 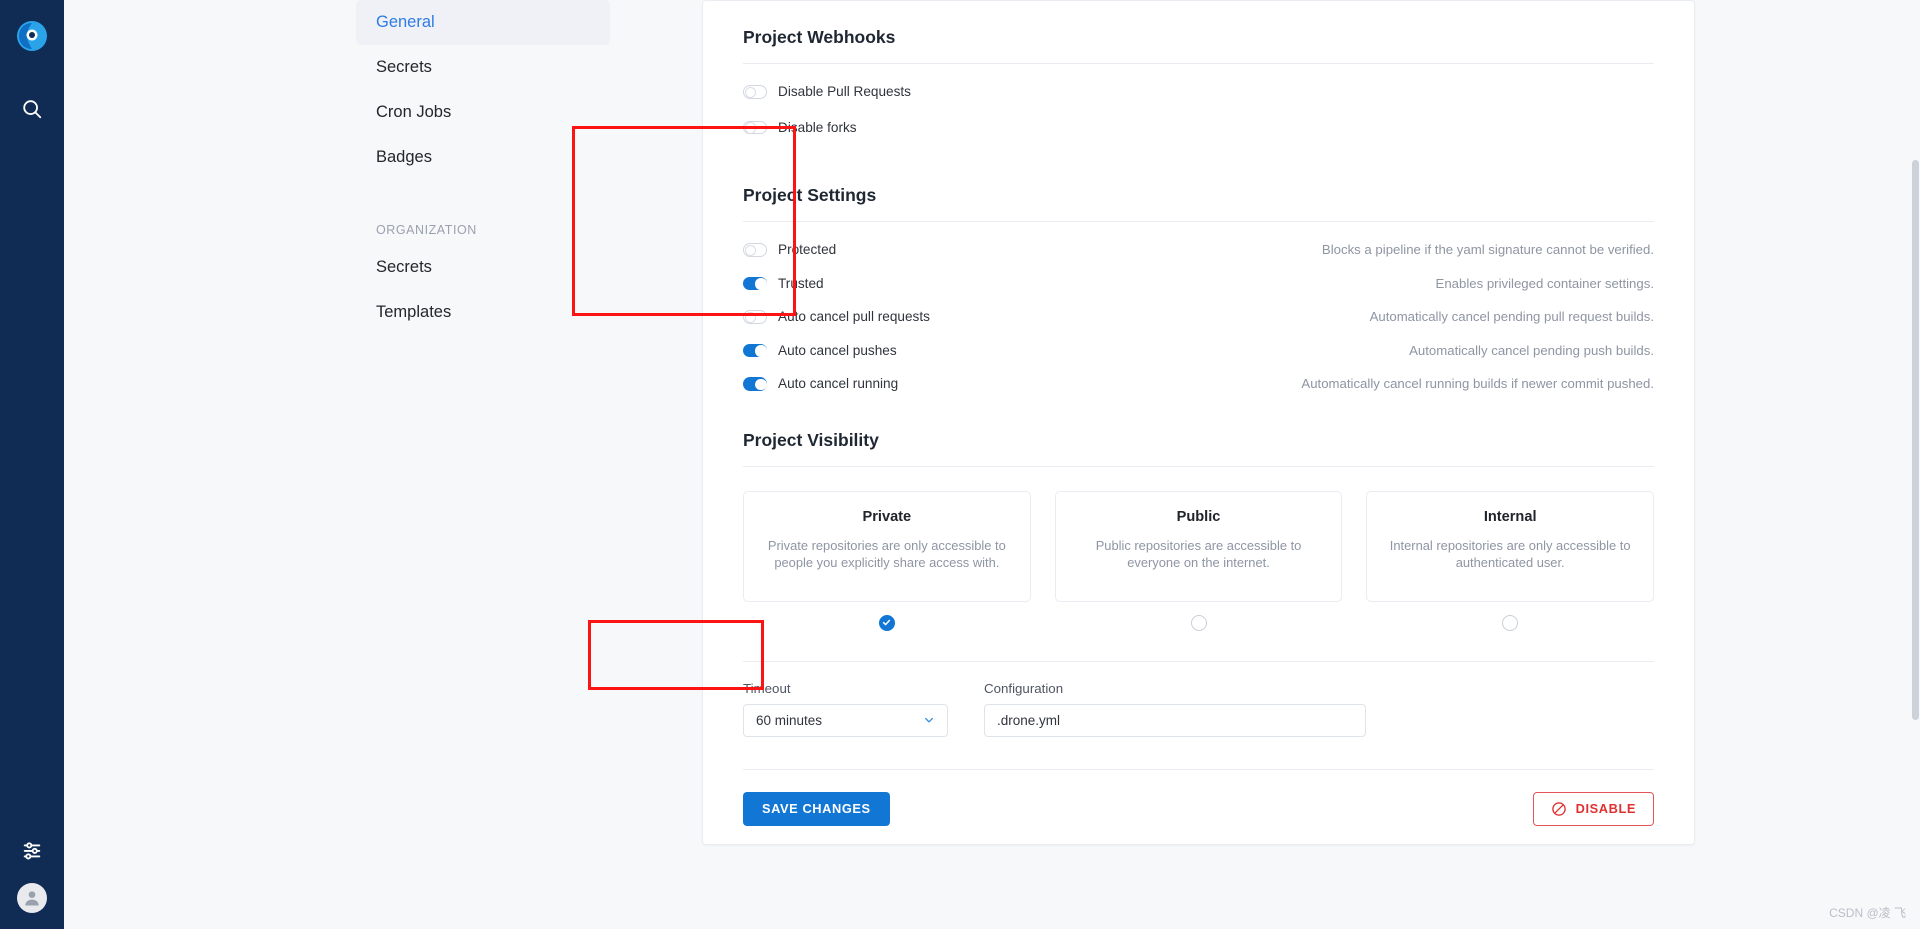 I want to click on toggle-disable-forks, so click(x=755, y=127).